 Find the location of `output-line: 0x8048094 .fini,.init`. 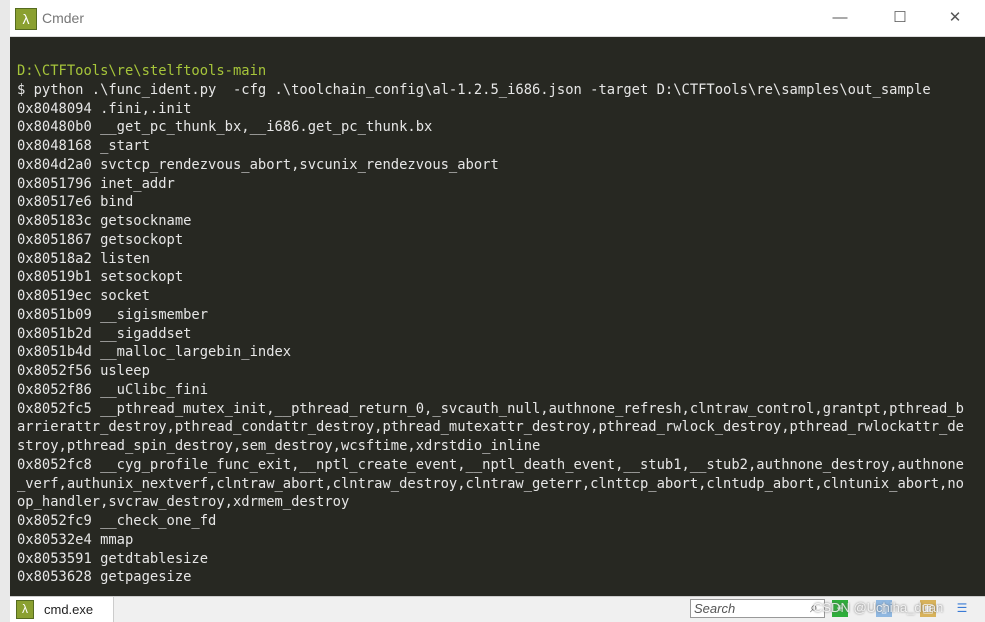

output-line: 0x8048094 .fini,.init is located at coordinates (104, 108).